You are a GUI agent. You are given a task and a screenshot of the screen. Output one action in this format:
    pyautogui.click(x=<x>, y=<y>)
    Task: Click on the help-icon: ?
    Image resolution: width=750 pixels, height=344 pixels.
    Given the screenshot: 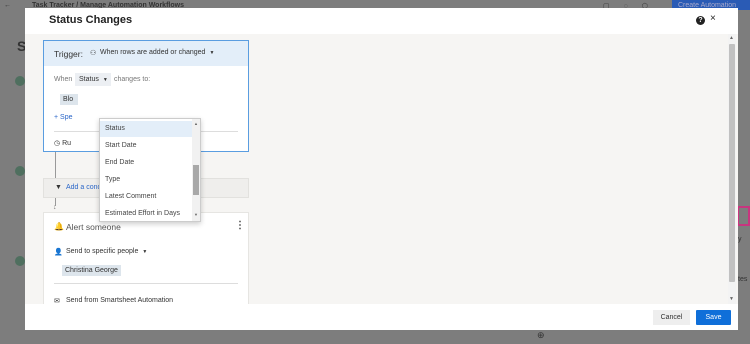 What is the action you would take?
    pyautogui.click(x=700, y=20)
    